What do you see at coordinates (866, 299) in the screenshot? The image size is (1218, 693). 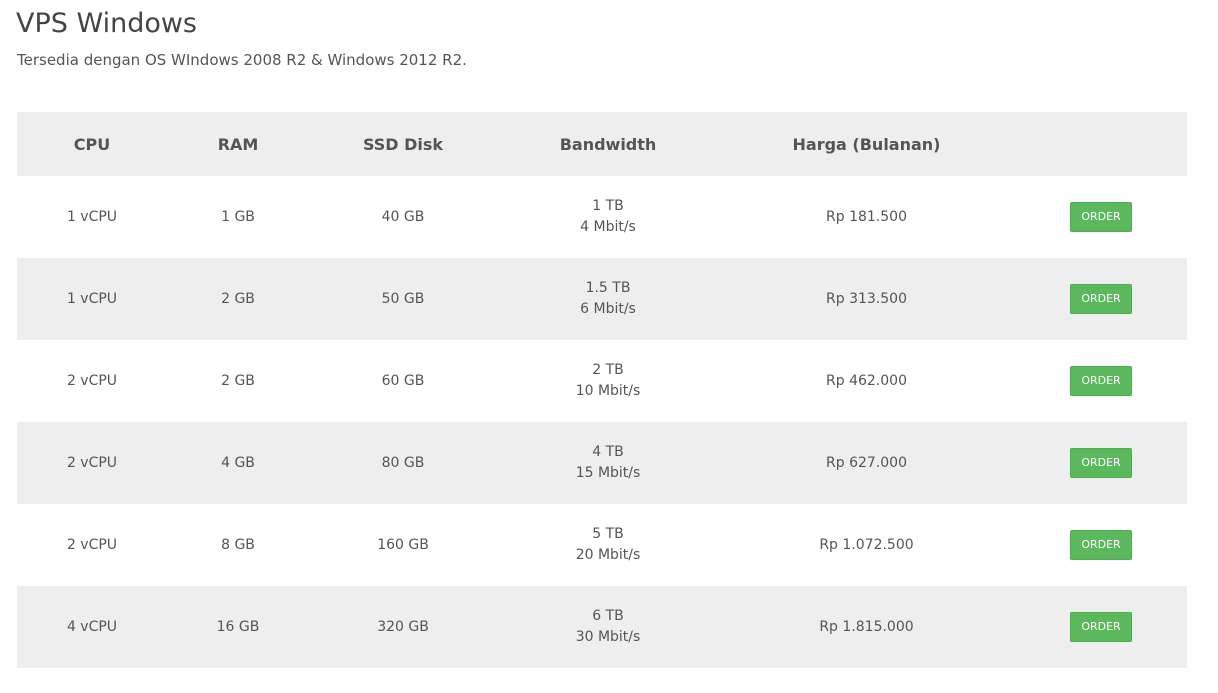 I see `cell-price: Rp 313.500` at bounding box center [866, 299].